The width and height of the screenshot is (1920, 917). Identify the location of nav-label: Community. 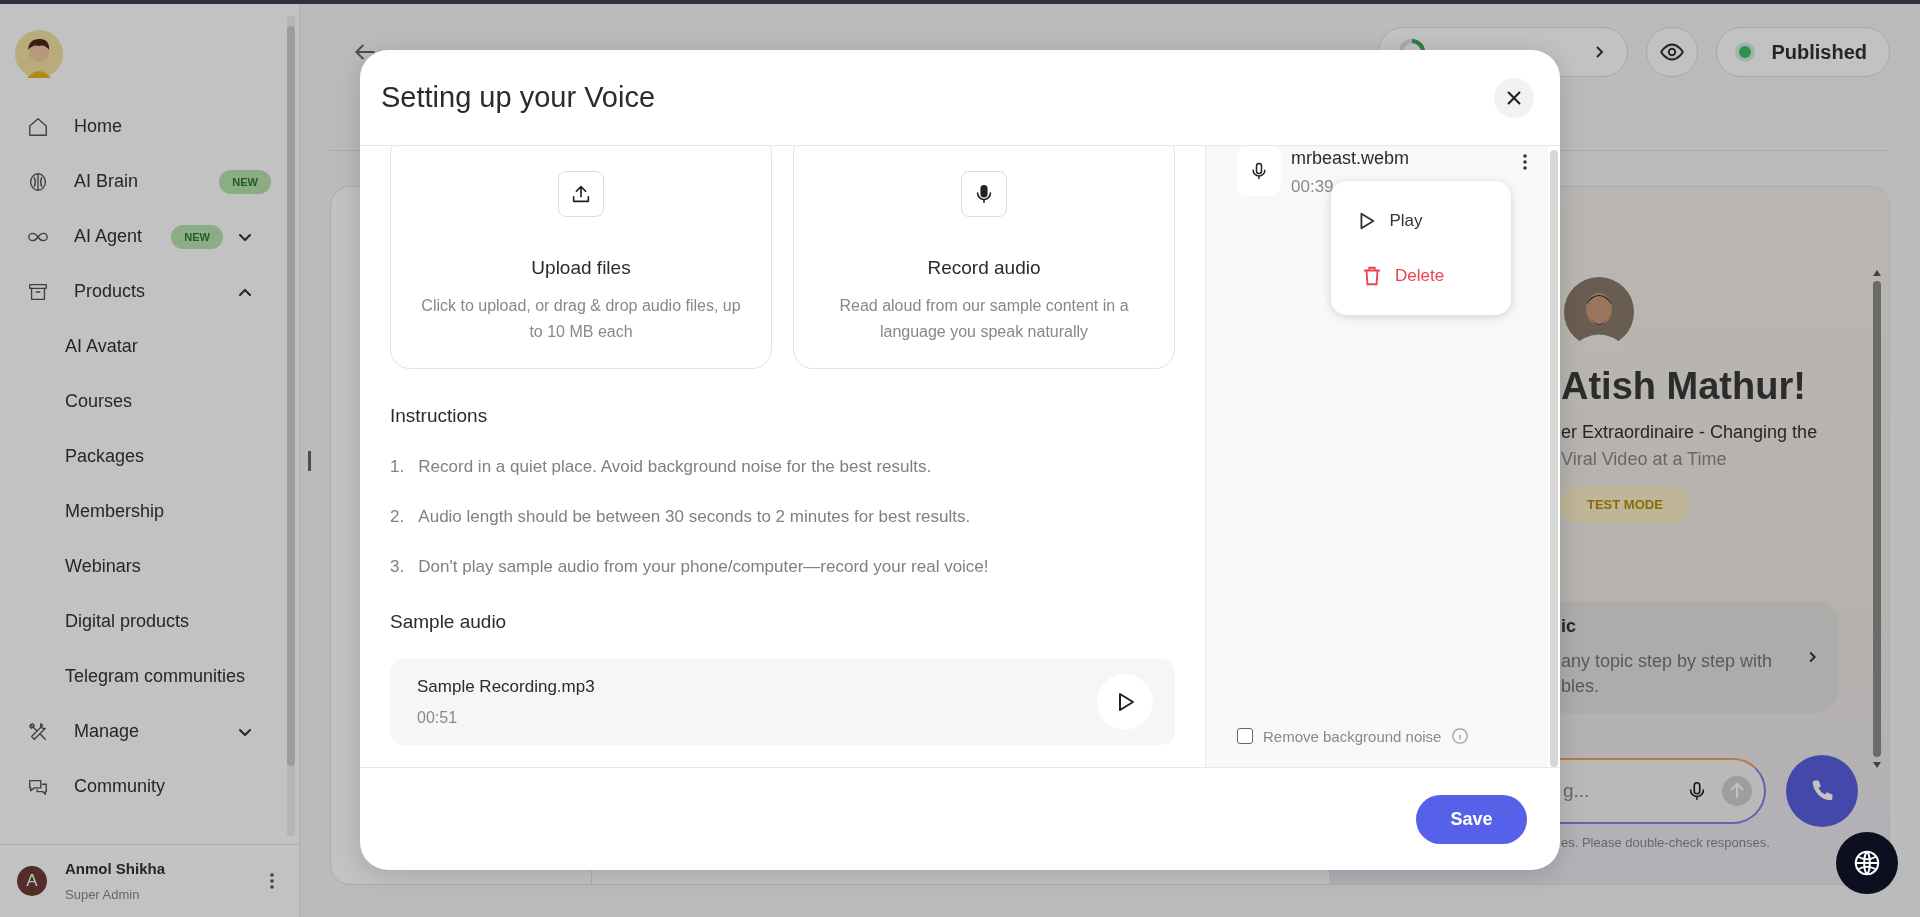
(120, 786).